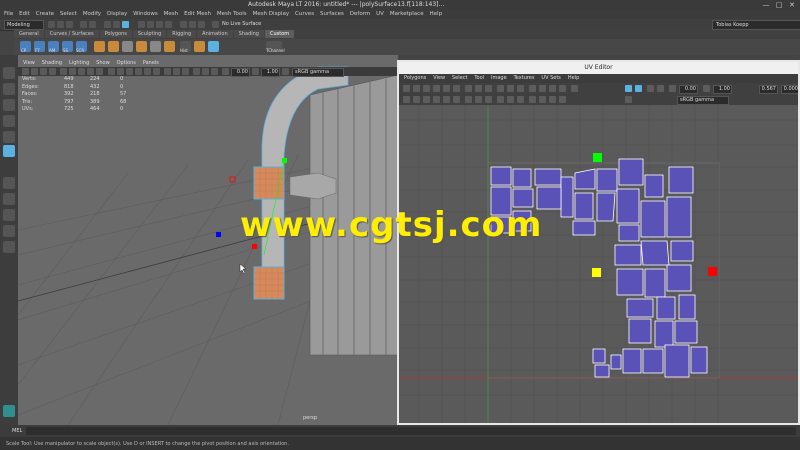  I want to click on uv-tile-icon, so click(542, 99).